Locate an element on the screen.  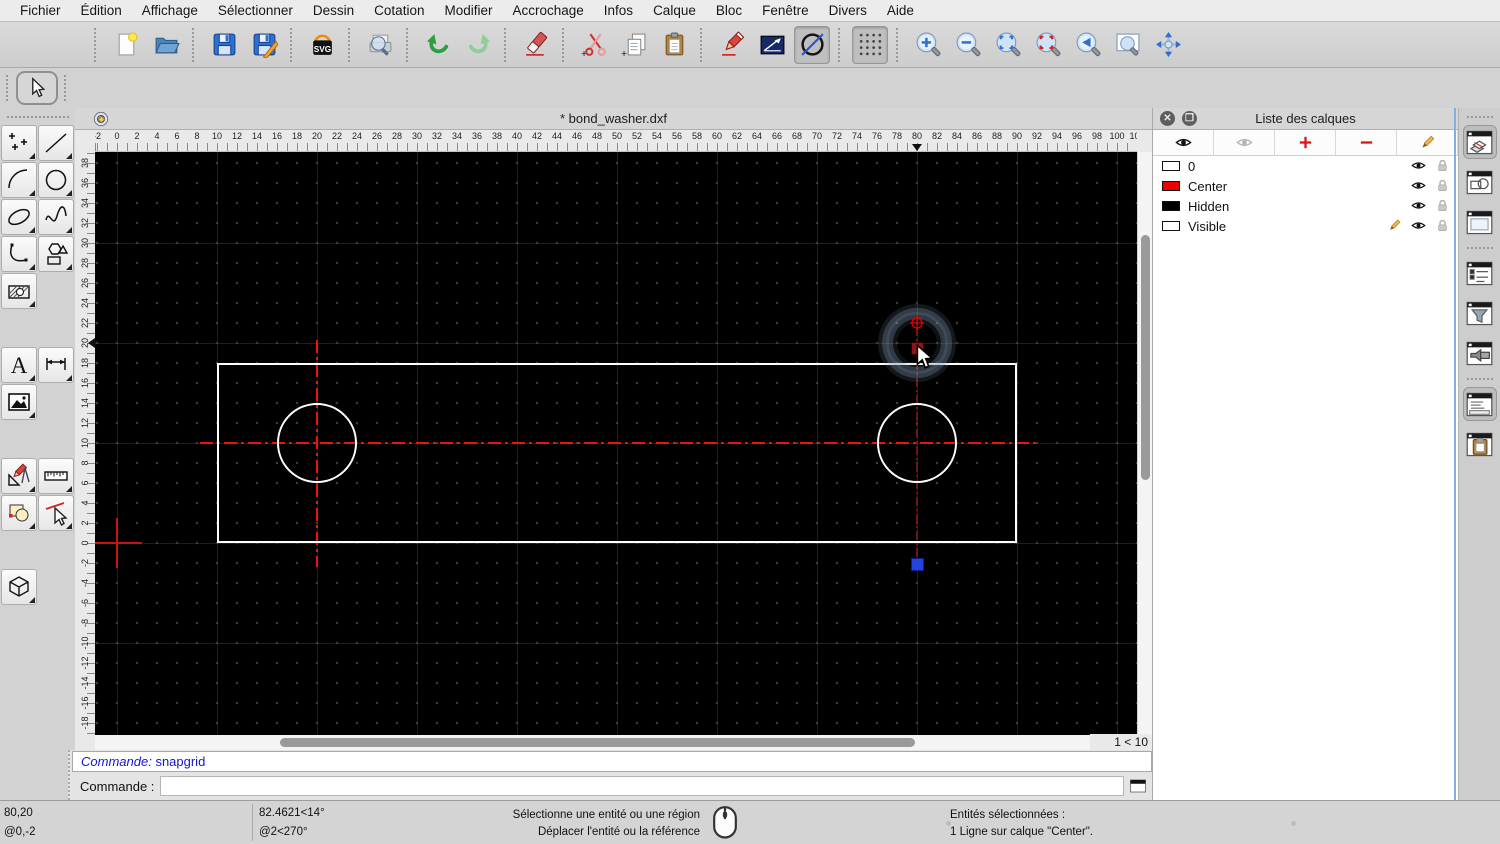
zoom-selection-icon is located at coordinates (1048, 45).